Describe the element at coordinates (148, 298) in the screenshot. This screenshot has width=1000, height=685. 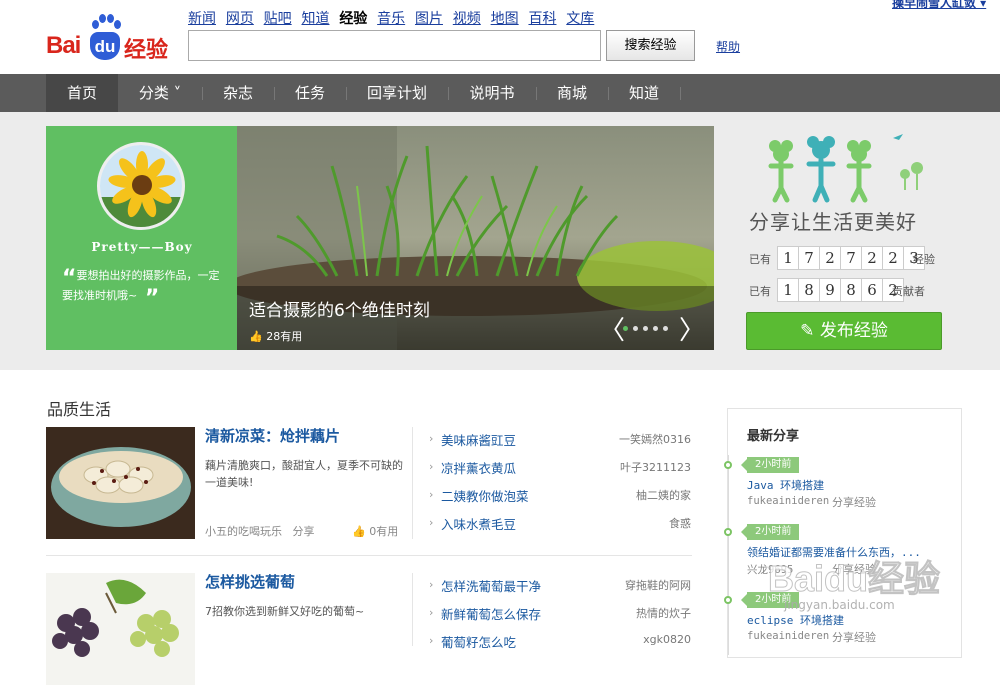
I see `quote-close-icon: ”` at that location.